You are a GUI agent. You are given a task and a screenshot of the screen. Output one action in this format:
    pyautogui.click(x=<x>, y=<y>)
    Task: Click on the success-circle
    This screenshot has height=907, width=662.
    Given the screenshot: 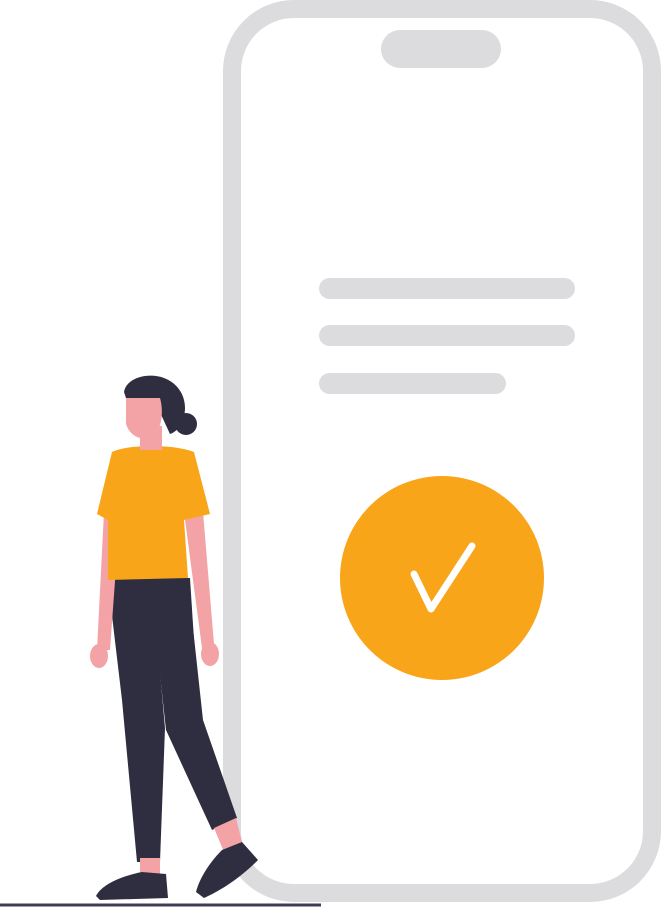 What is the action you would take?
    pyautogui.click(x=442, y=578)
    